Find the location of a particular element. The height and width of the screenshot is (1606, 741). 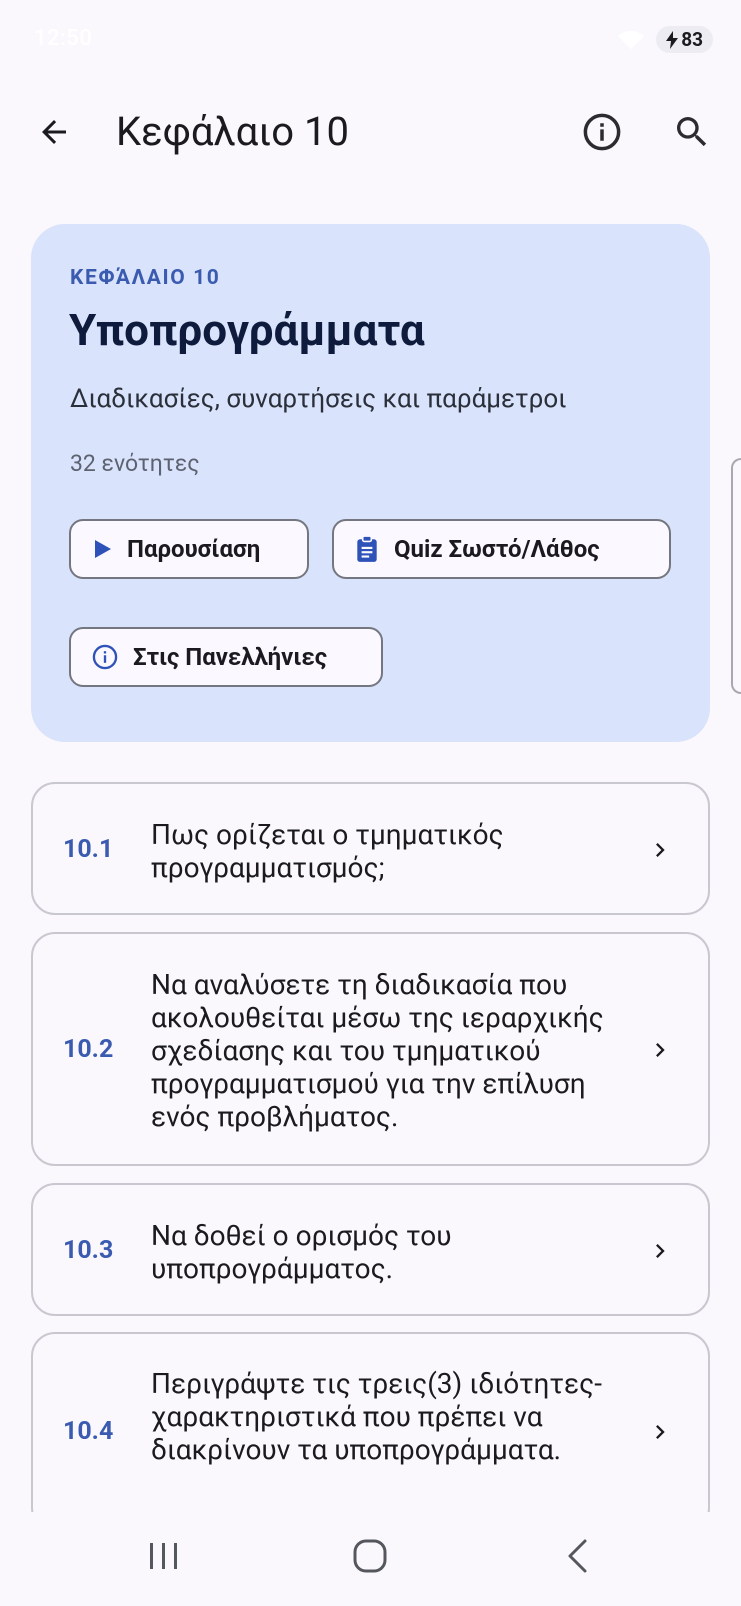

battery-badge: 83 is located at coordinates (684, 39).